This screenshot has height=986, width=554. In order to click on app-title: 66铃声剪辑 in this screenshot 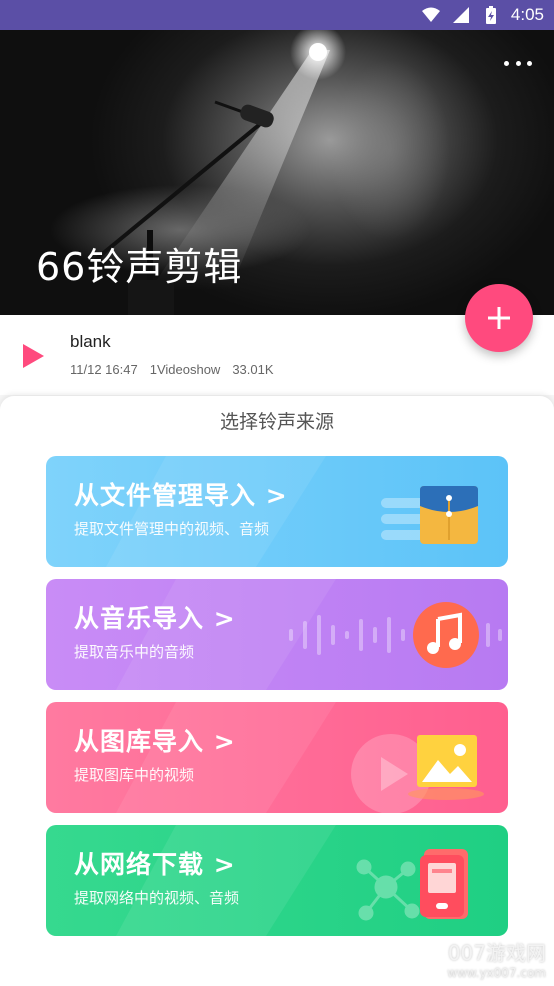, I will do `click(139, 267)`.